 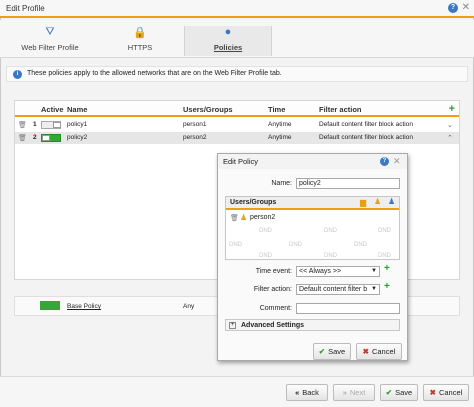 I want to click on filter-action-select: Default content filter b ▼, so click(x=338, y=289).